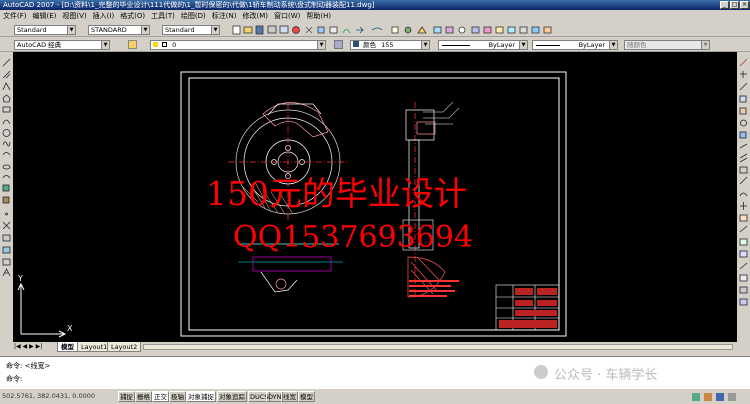  I want to click on overlay-qq-text: QQ1537693694, so click(353, 237).